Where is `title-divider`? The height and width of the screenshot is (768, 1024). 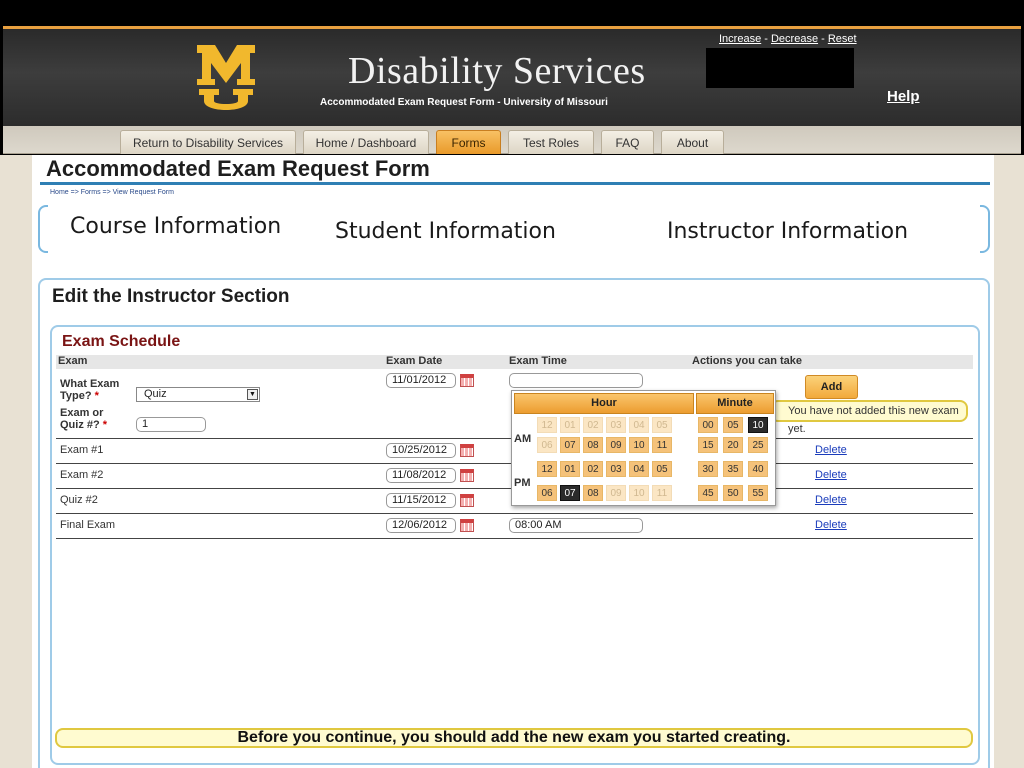
title-divider is located at coordinates (515, 183).